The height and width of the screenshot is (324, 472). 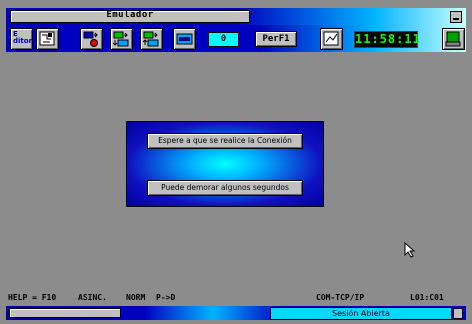 I want to click on keyboard-map-icon, so click(x=47, y=38).